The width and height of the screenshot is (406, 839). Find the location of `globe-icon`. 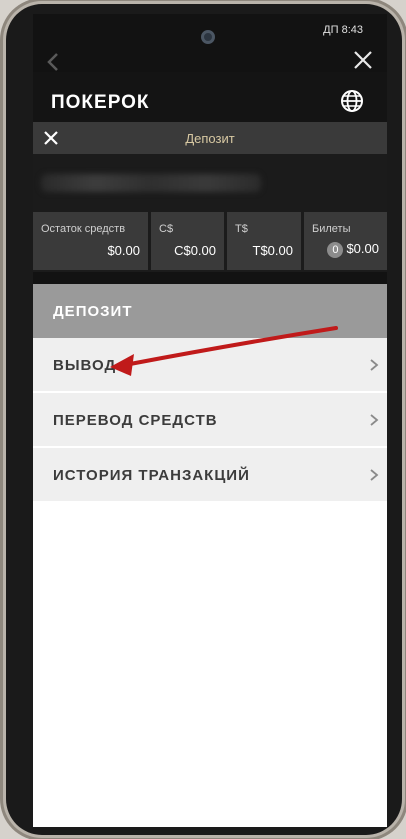

globe-icon is located at coordinates (352, 101).